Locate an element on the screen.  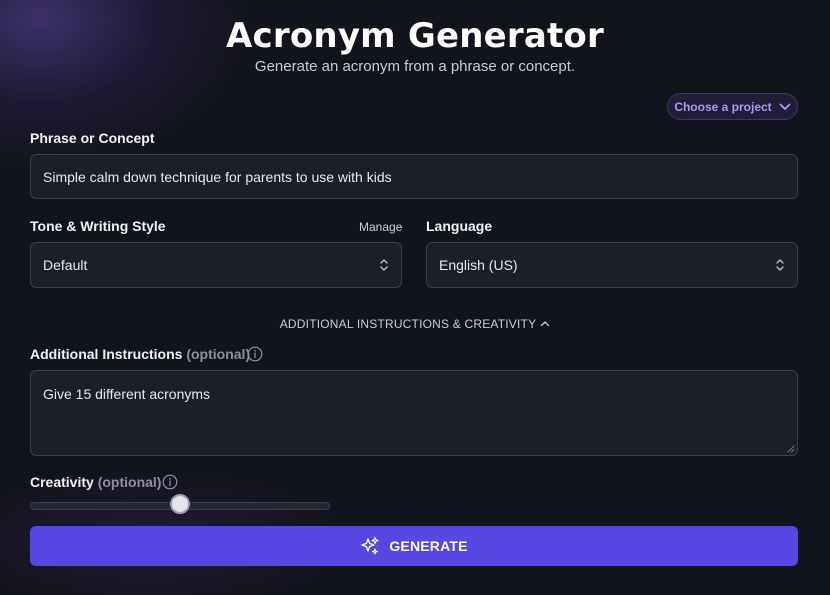
choose-project-label: Choose a project is located at coordinates (723, 106).